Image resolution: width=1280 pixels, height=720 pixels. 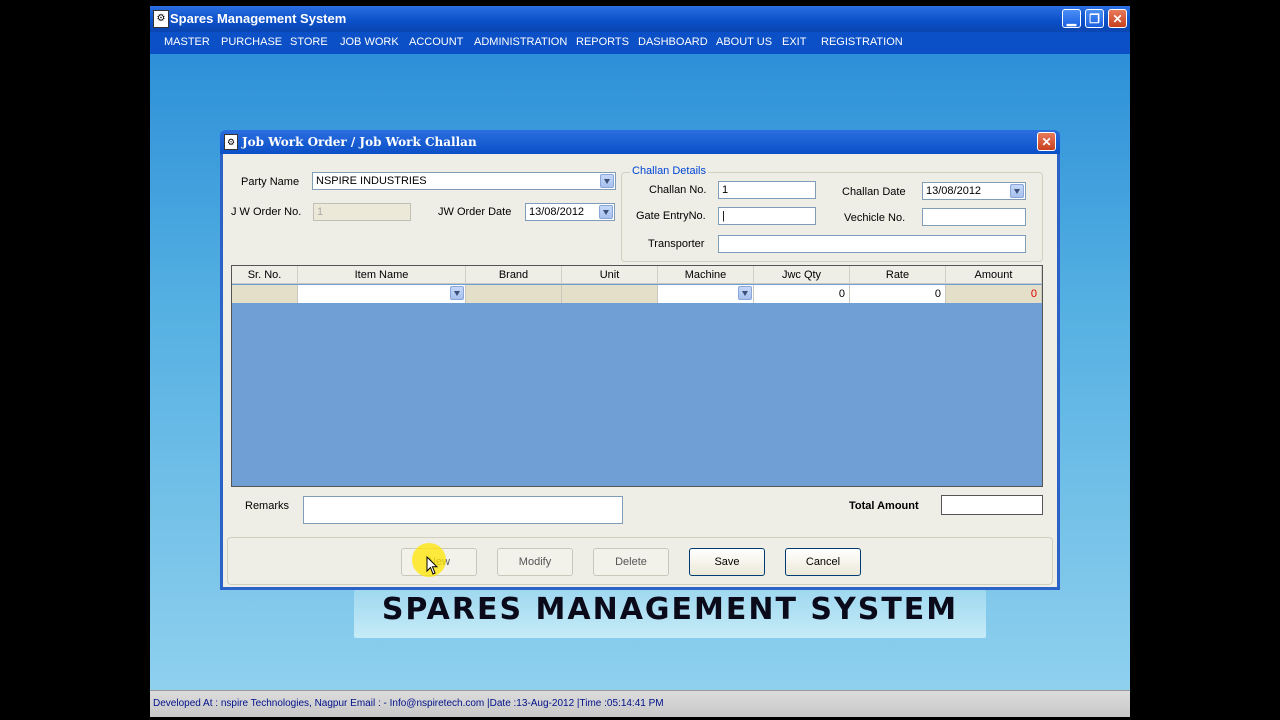 What do you see at coordinates (954, 191) in the screenshot?
I see `challan-date-value: 13/08/2012` at bounding box center [954, 191].